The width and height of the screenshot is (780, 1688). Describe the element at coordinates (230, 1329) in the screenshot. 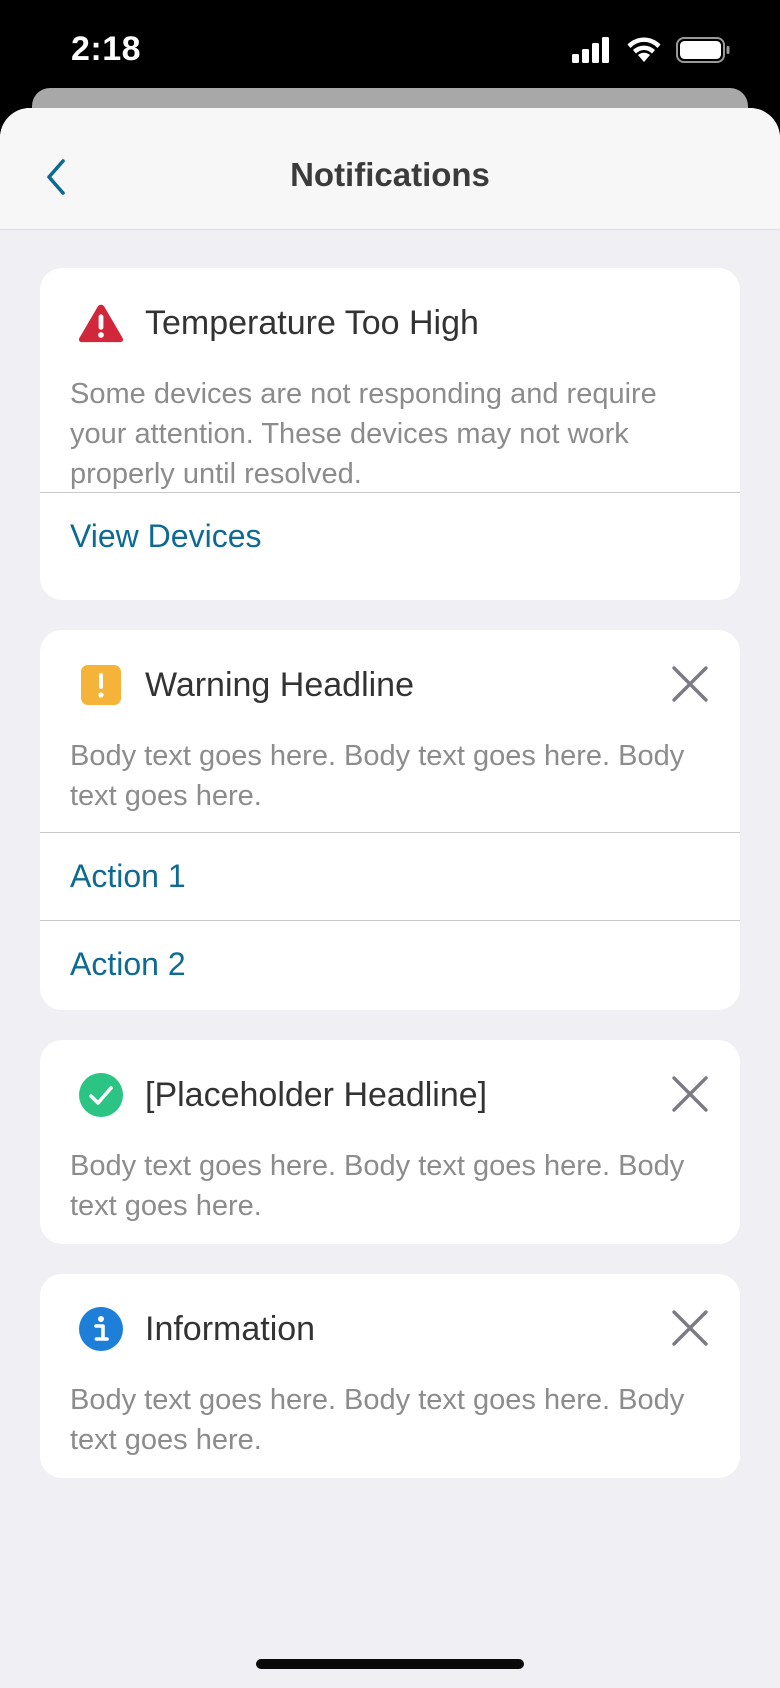

I see `card-title: Information` at that location.